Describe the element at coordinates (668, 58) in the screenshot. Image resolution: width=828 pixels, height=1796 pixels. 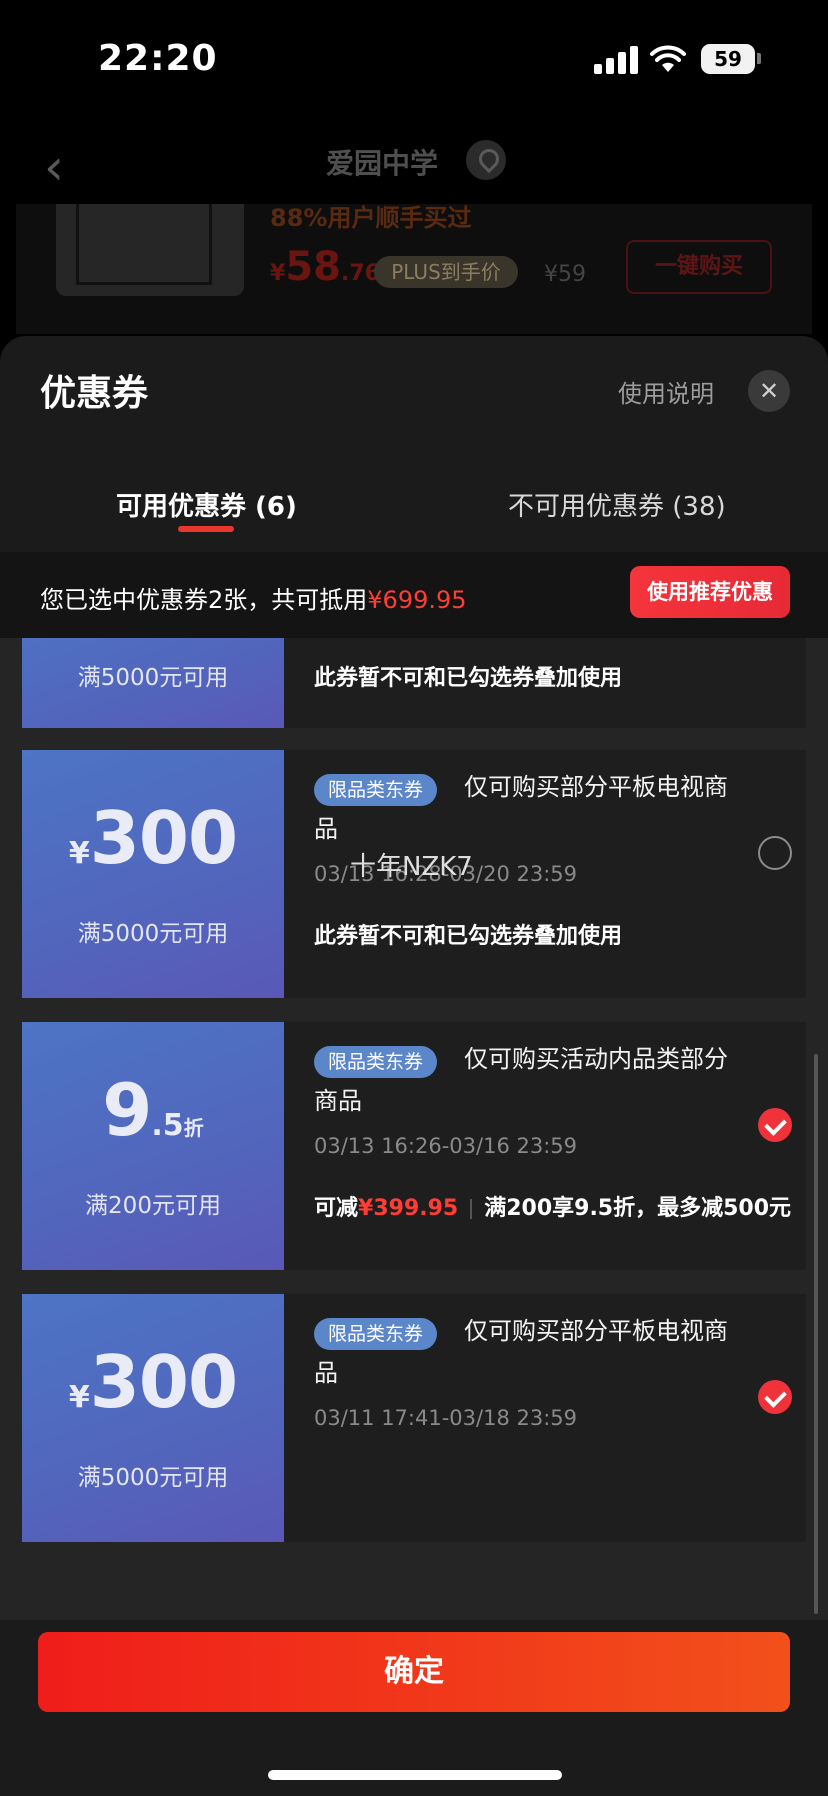
I see `wifi-icon` at that location.